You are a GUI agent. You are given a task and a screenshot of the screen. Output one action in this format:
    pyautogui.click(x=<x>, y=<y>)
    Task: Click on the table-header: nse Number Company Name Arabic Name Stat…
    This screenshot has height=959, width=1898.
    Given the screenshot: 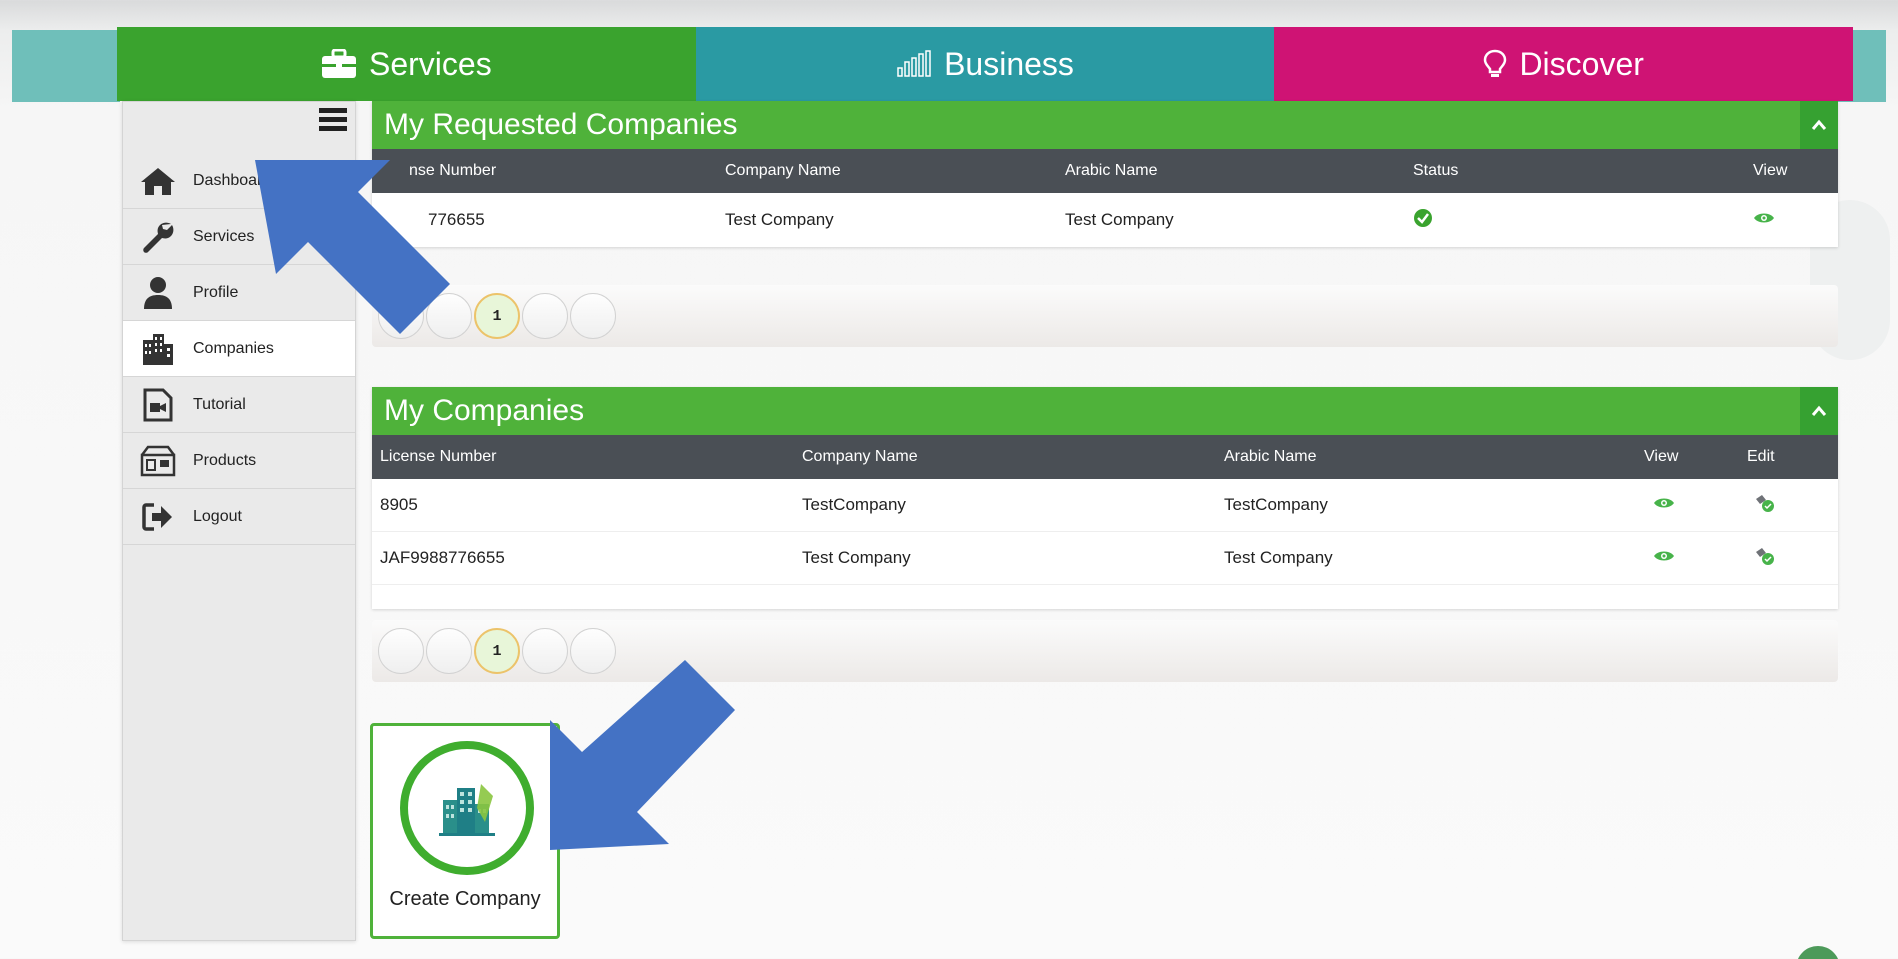 What is the action you would take?
    pyautogui.click(x=1105, y=171)
    